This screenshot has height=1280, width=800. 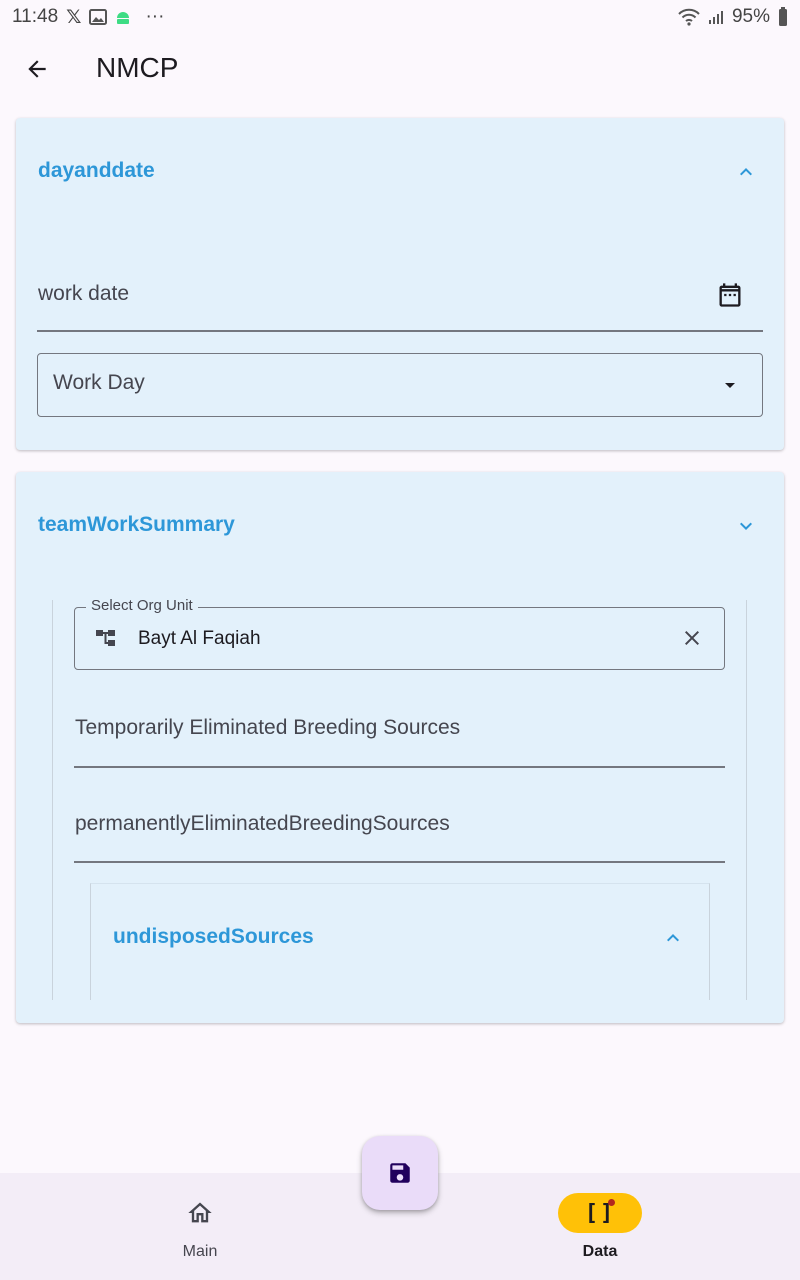 What do you see at coordinates (200, 1251) in the screenshot?
I see `nav-main-label: Main` at bounding box center [200, 1251].